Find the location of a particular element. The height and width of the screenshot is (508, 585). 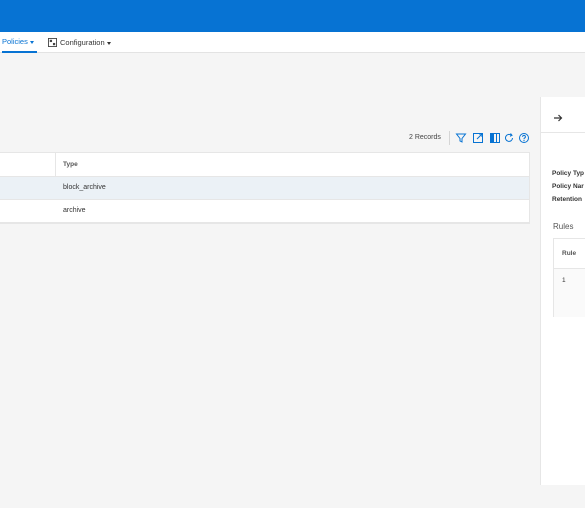

filter-icon is located at coordinates (461, 138).